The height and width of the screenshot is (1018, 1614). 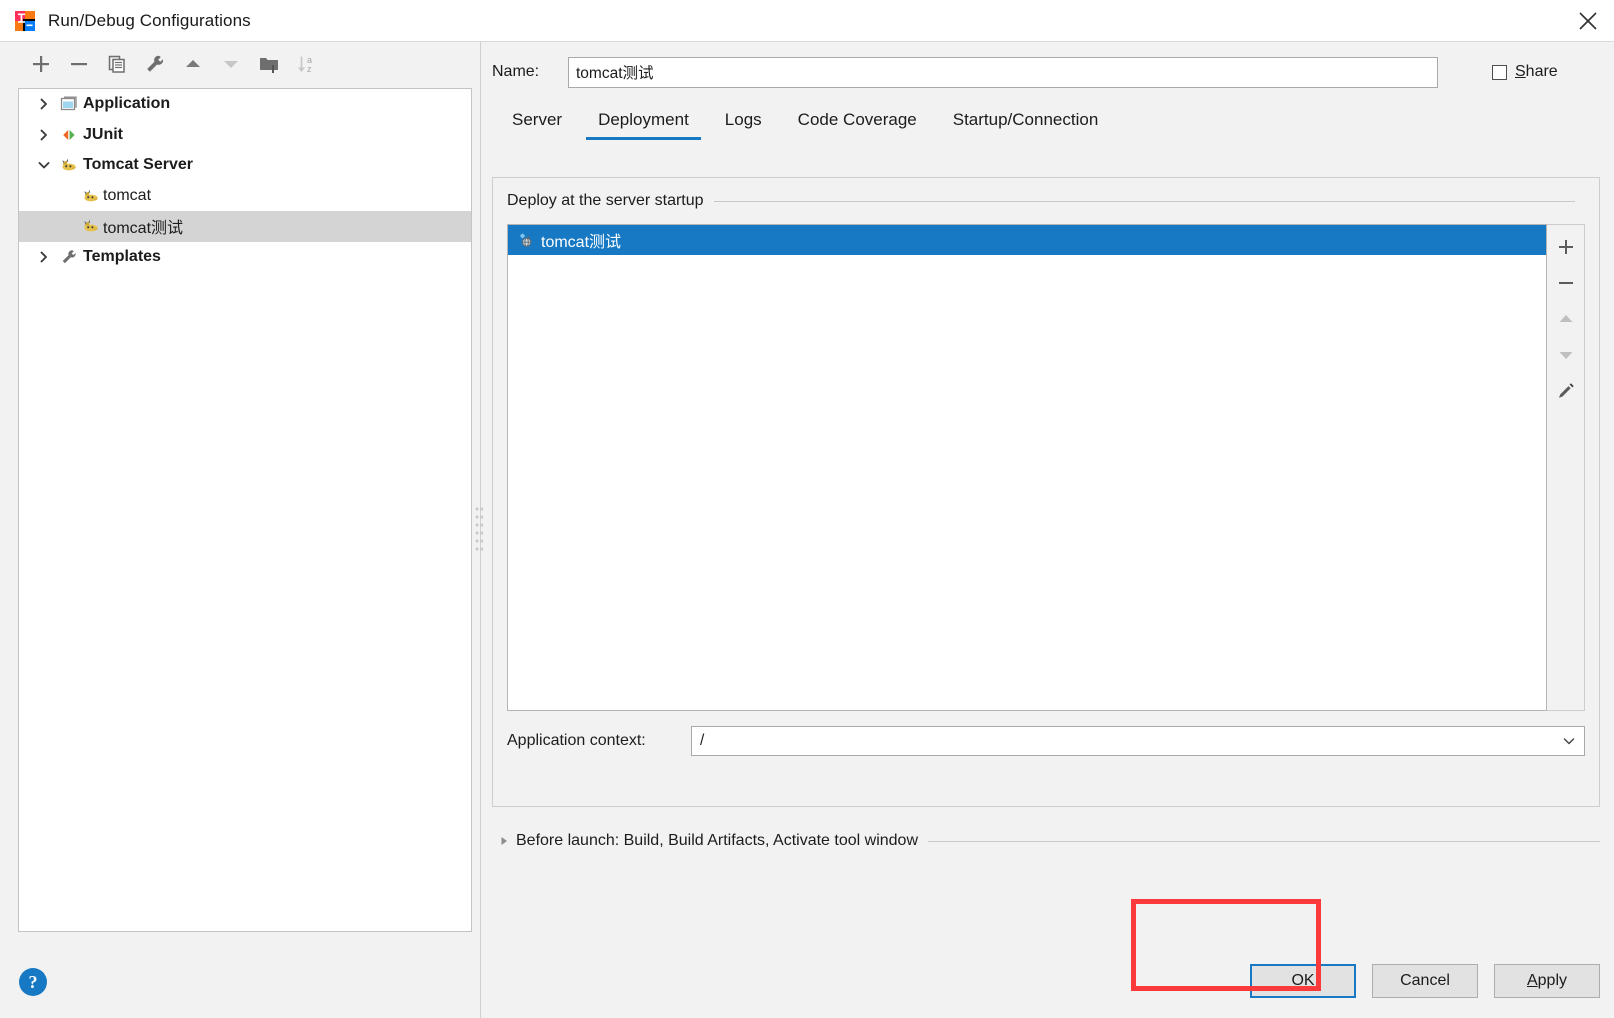 What do you see at coordinates (1541, 71) in the screenshot?
I see `share-label-rest: hare` at bounding box center [1541, 71].